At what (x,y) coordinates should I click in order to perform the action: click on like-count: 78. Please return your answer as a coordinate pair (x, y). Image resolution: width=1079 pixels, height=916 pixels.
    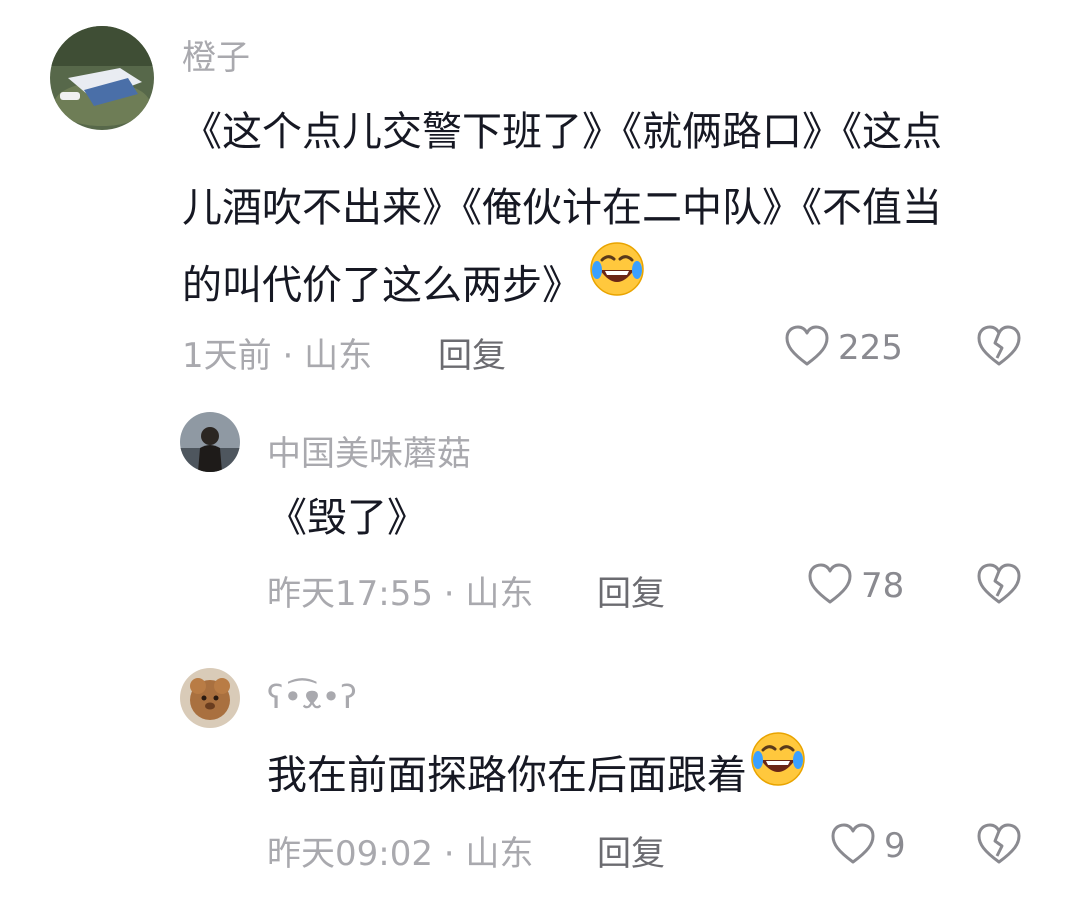
    Looking at the image, I should click on (883, 586).